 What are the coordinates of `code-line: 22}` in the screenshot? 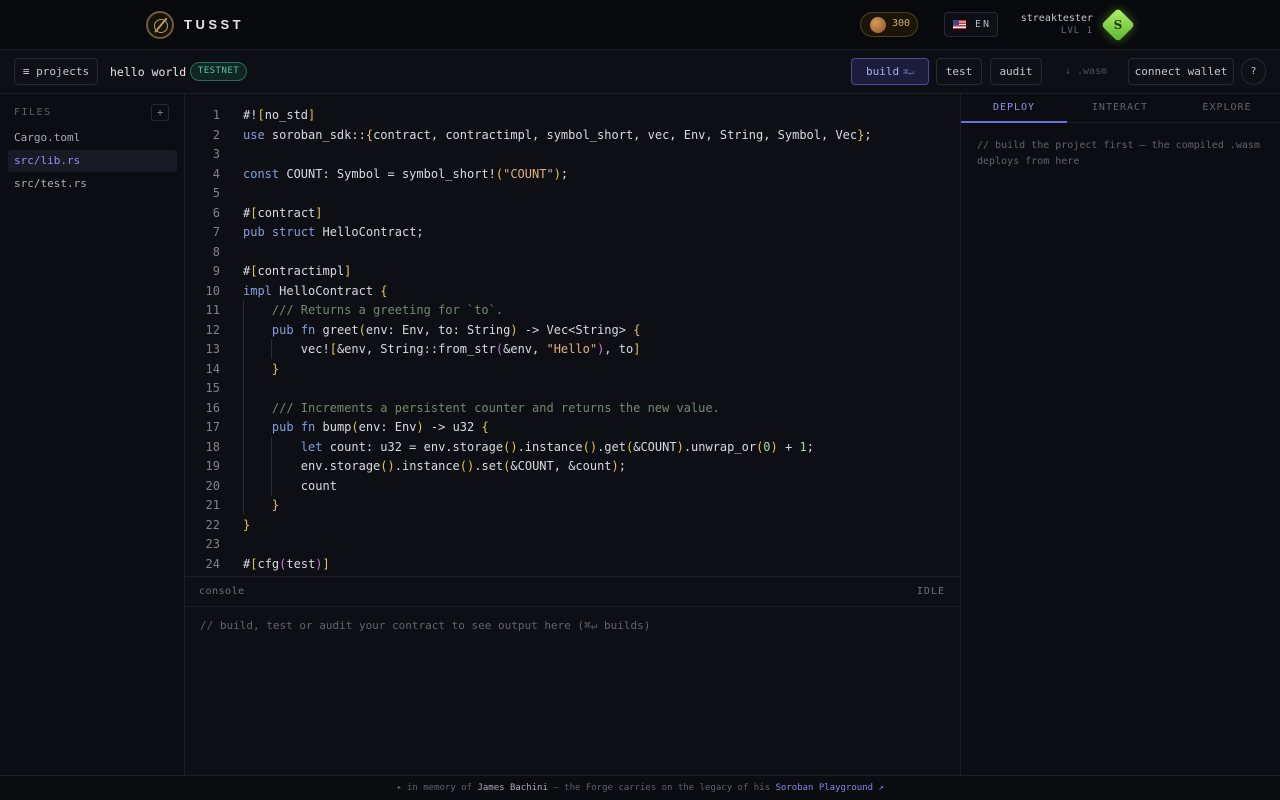 It's located at (572, 526).